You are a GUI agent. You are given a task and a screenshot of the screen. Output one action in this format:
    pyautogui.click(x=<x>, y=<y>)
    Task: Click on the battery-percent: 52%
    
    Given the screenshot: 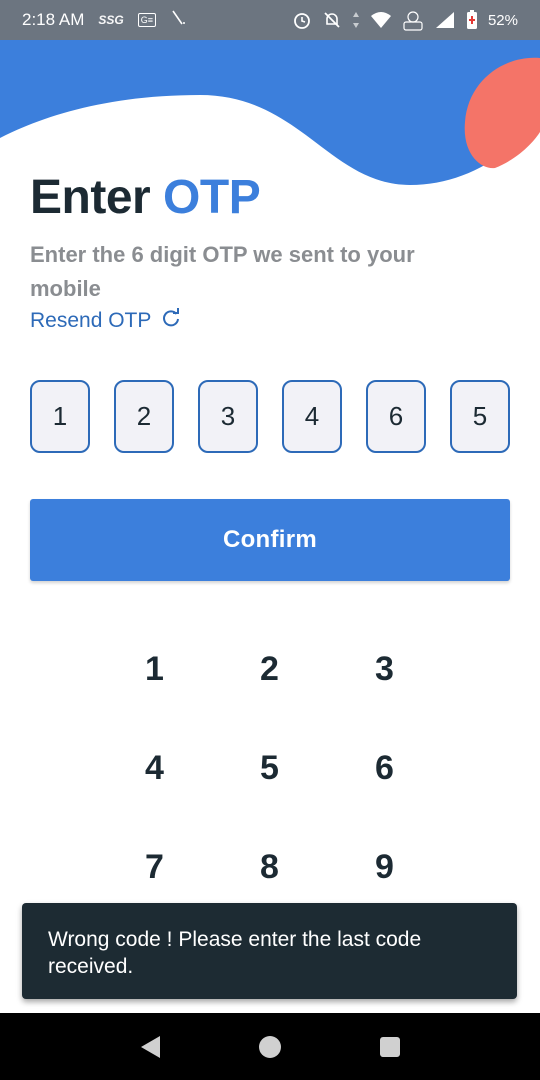 What is the action you would take?
    pyautogui.click(x=502, y=20)
    